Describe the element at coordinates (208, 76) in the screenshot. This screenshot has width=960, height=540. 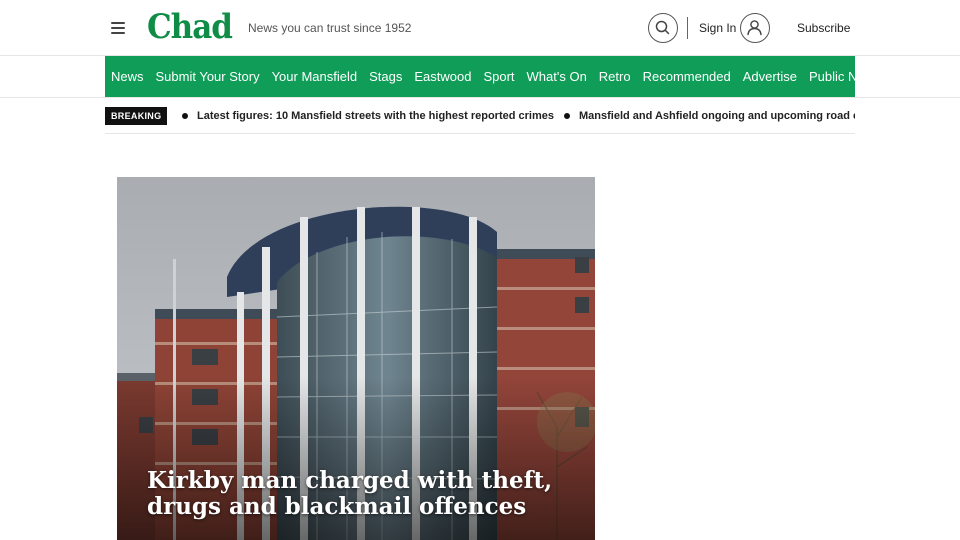
I see `nav-item-submit-your-story: Submit Your Story` at that location.